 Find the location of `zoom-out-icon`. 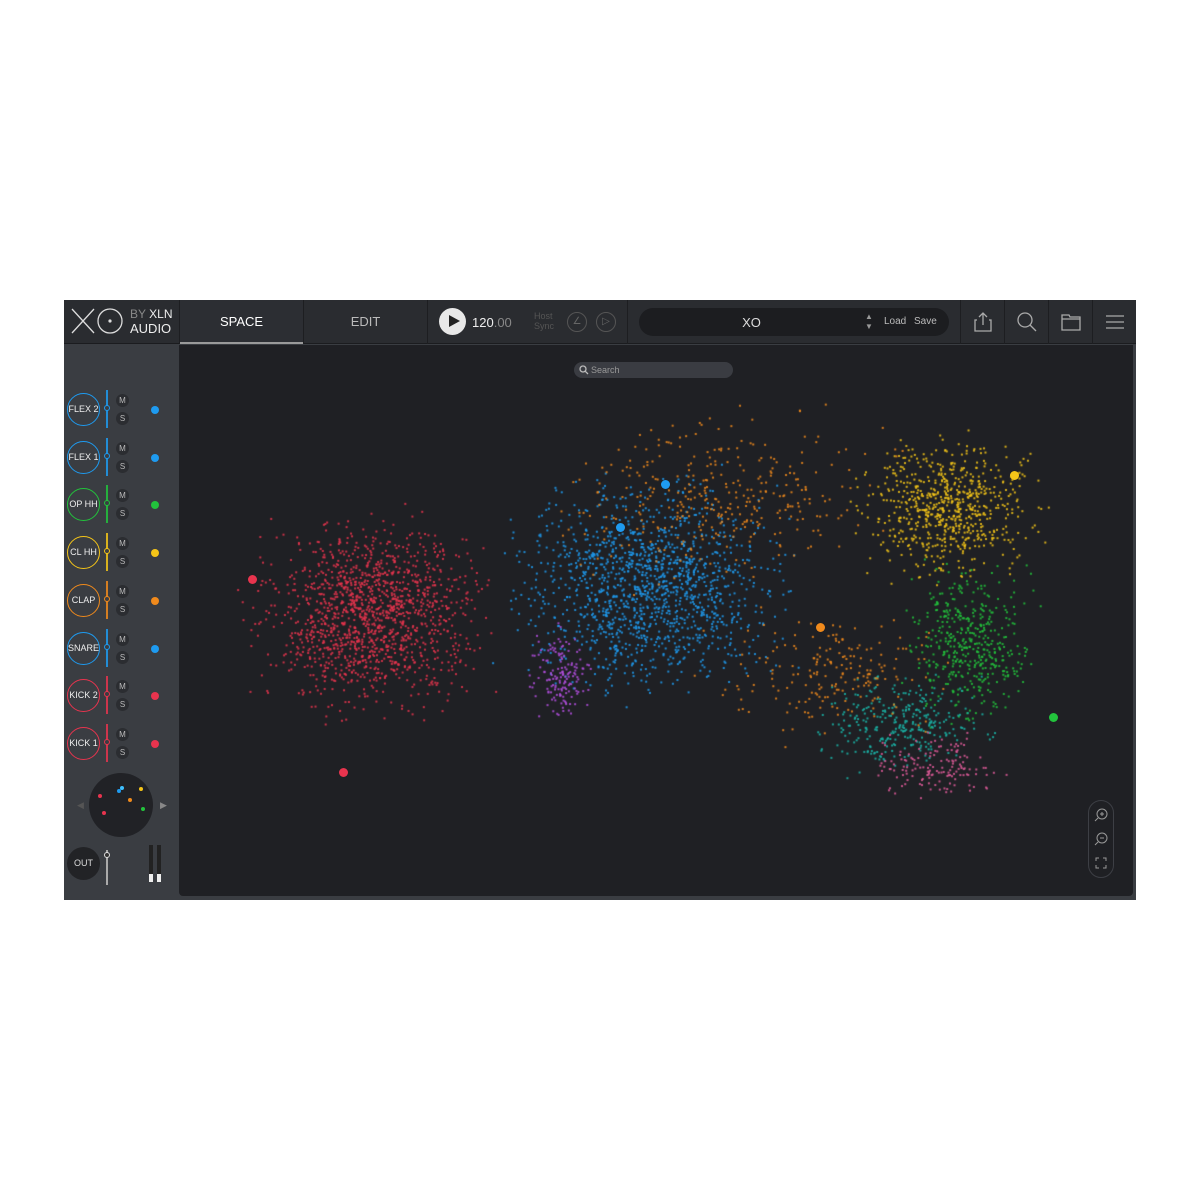

zoom-out-icon is located at coordinates (1101, 839).